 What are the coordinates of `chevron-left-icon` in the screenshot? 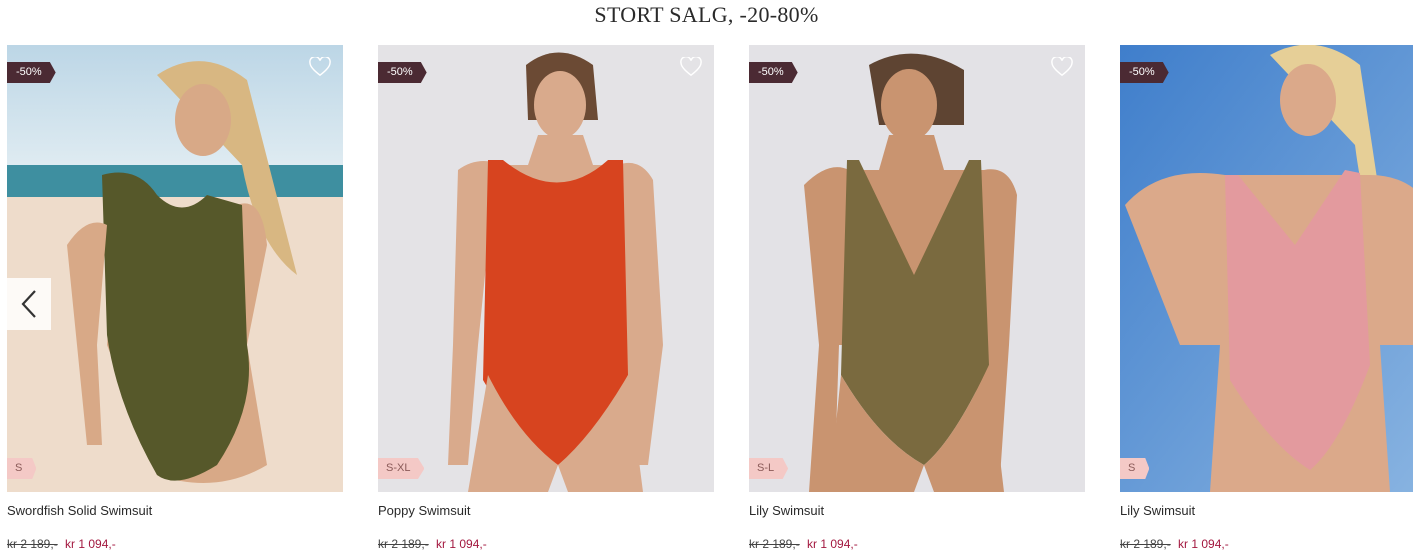 It's located at (28, 304).